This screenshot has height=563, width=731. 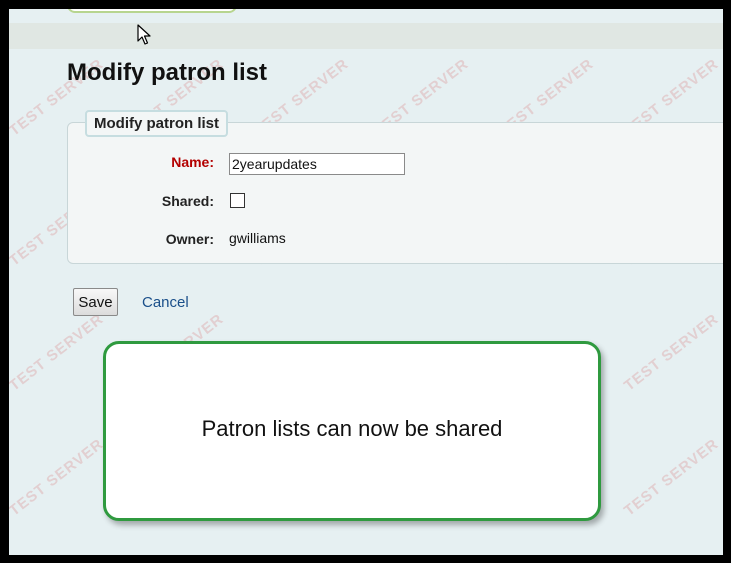 I want to click on owner-label: Owner:, so click(x=189, y=239).